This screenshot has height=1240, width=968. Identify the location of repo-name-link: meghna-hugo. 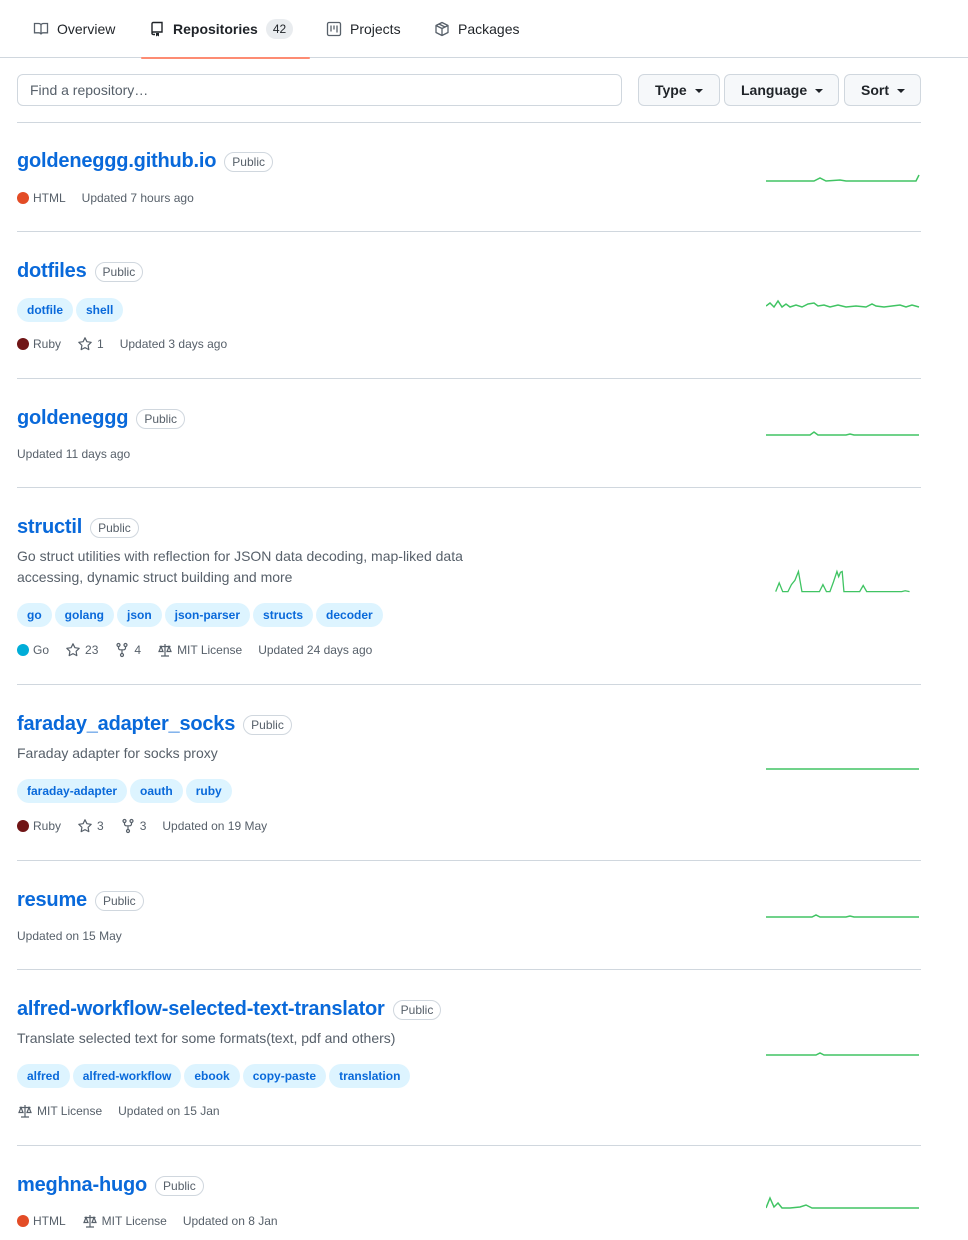
(82, 1185).